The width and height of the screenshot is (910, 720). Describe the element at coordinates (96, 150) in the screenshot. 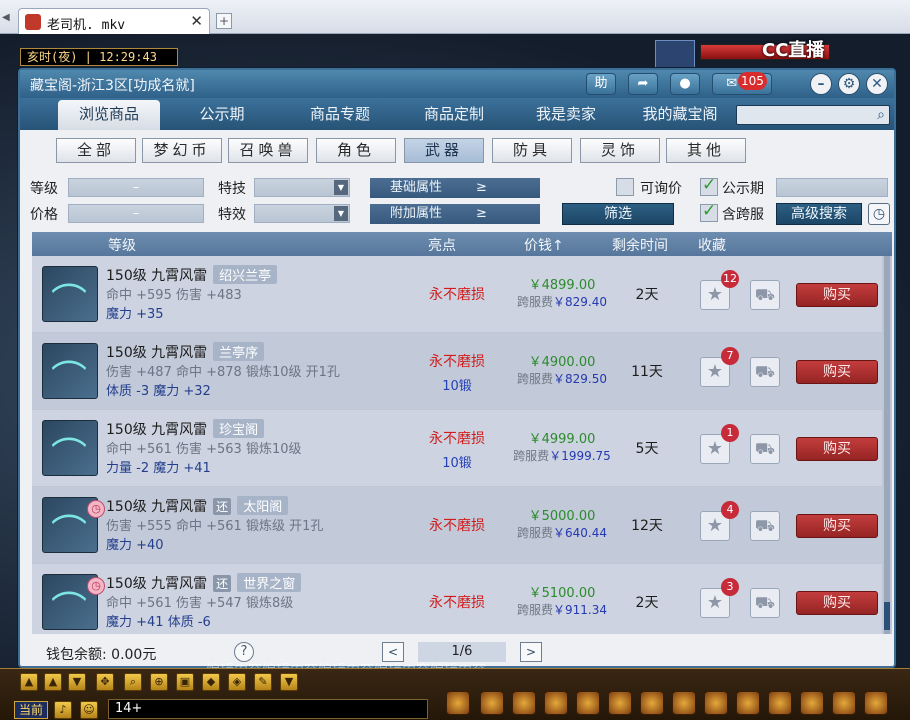

I see `category-all: 全部` at that location.